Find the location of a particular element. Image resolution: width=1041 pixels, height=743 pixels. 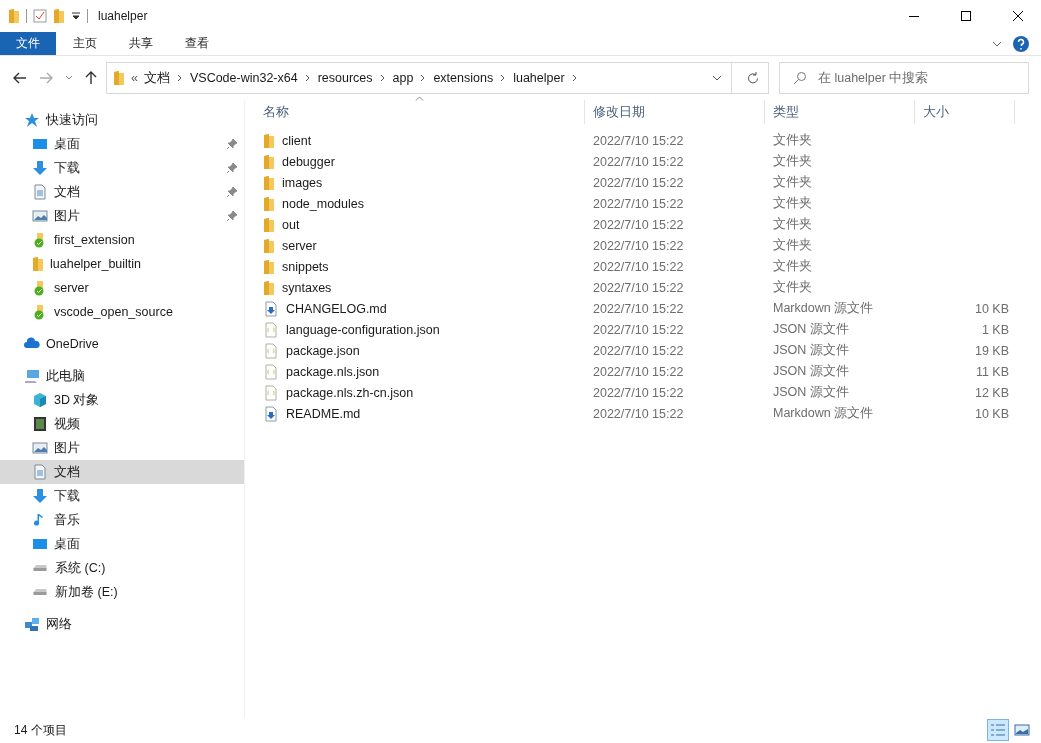

file-name: server is located at coordinates (420, 245).